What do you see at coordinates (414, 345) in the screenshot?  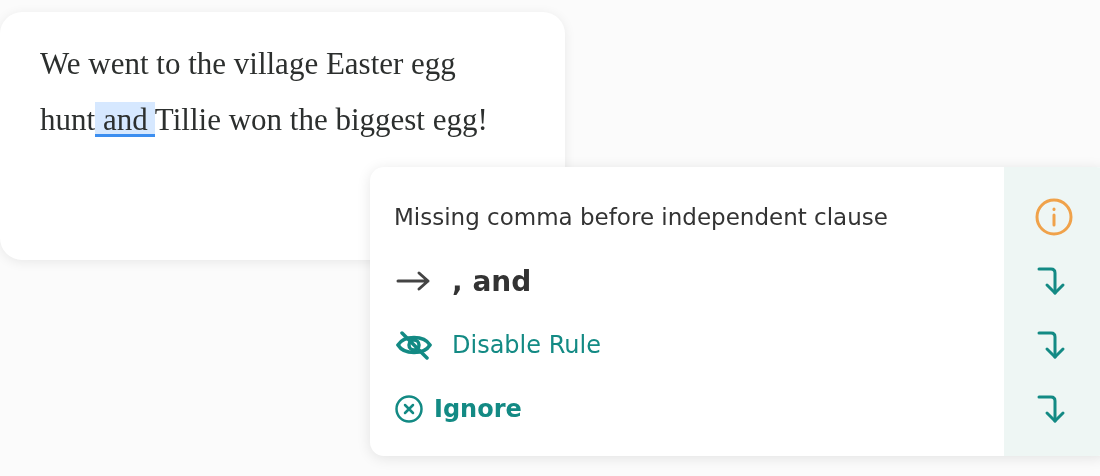 I see `eye-slash-icon` at bounding box center [414, 345].